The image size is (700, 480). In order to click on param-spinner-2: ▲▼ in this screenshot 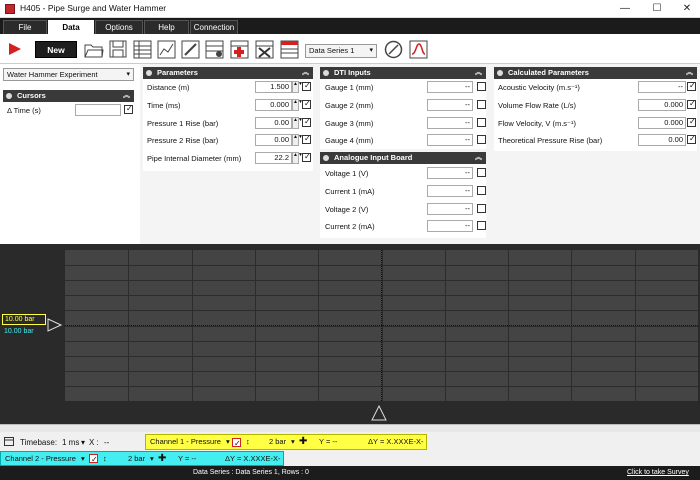, I will do `click(297, 122)`.